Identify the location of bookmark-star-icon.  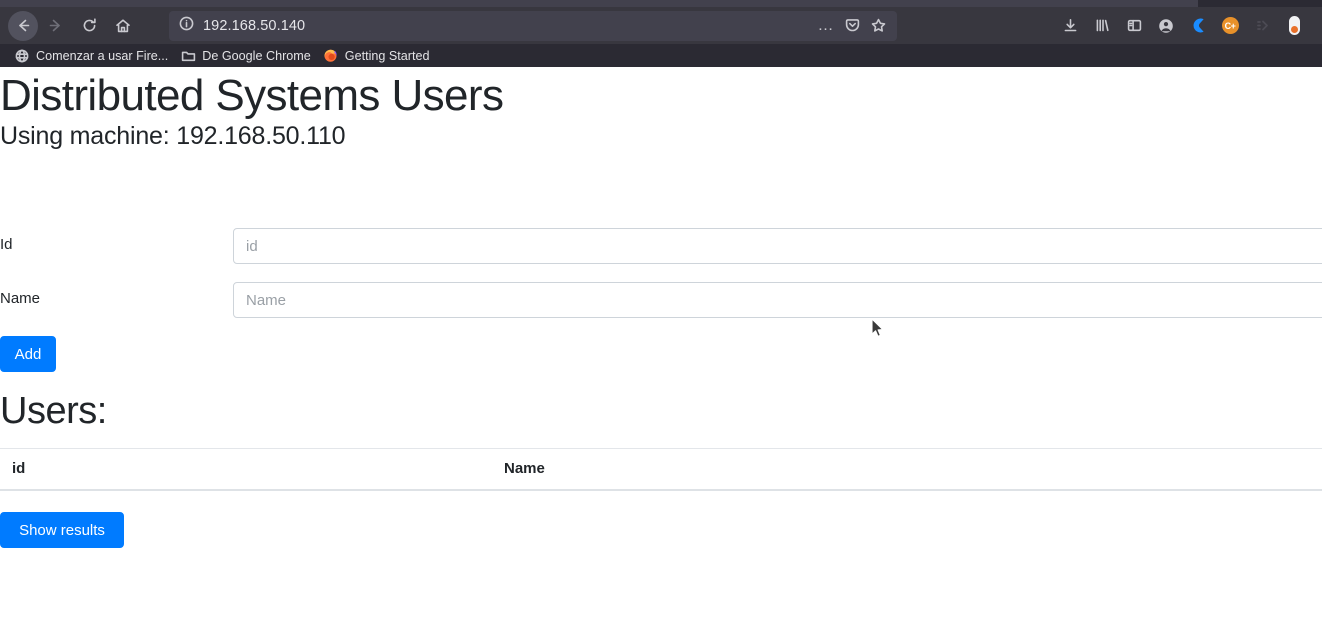
(878, 26).